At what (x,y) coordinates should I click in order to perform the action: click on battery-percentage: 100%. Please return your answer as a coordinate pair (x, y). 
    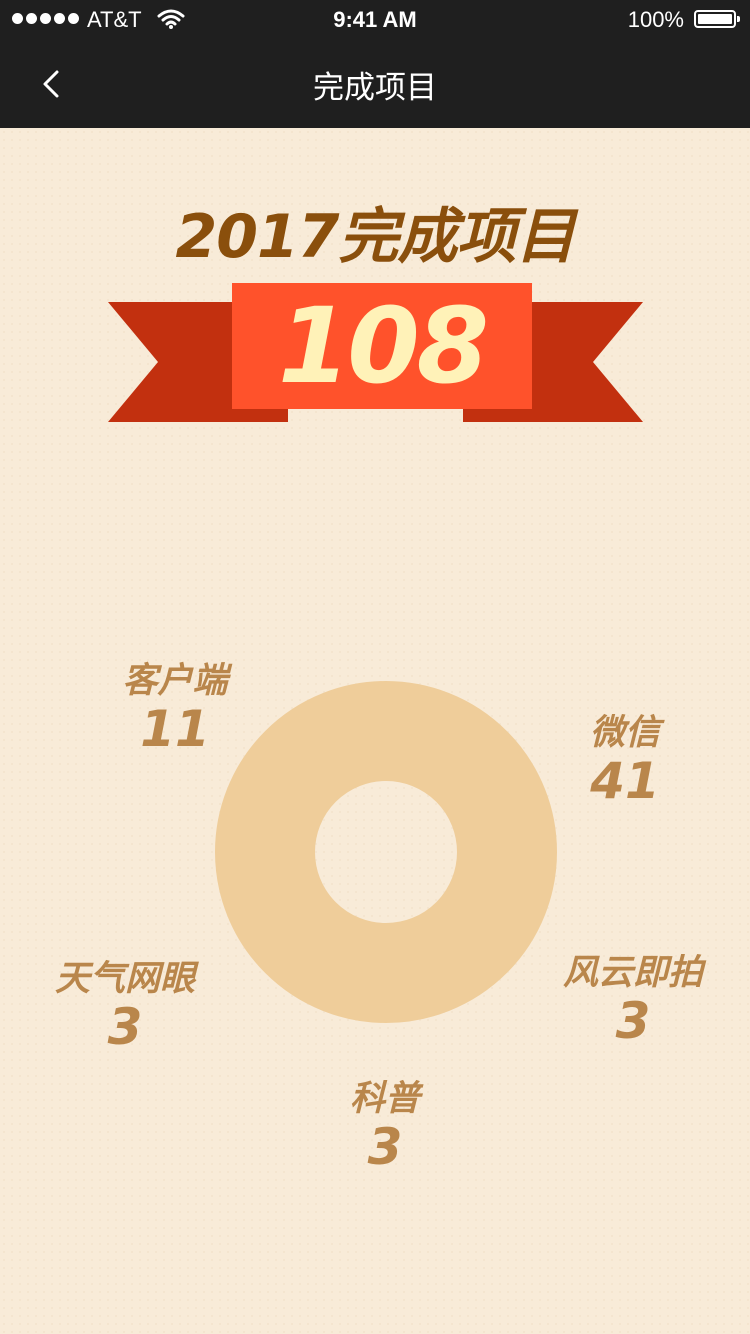
    Looking at the image, I should click on (655, 19).